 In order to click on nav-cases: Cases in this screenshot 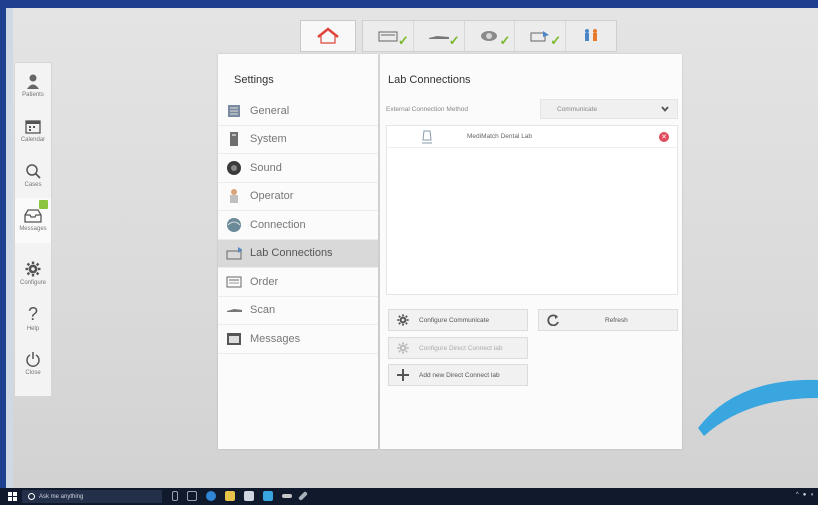, I will do `click(33, 175)`.